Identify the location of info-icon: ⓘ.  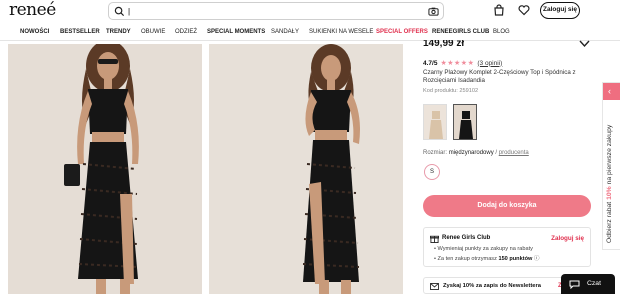
(537, 259).